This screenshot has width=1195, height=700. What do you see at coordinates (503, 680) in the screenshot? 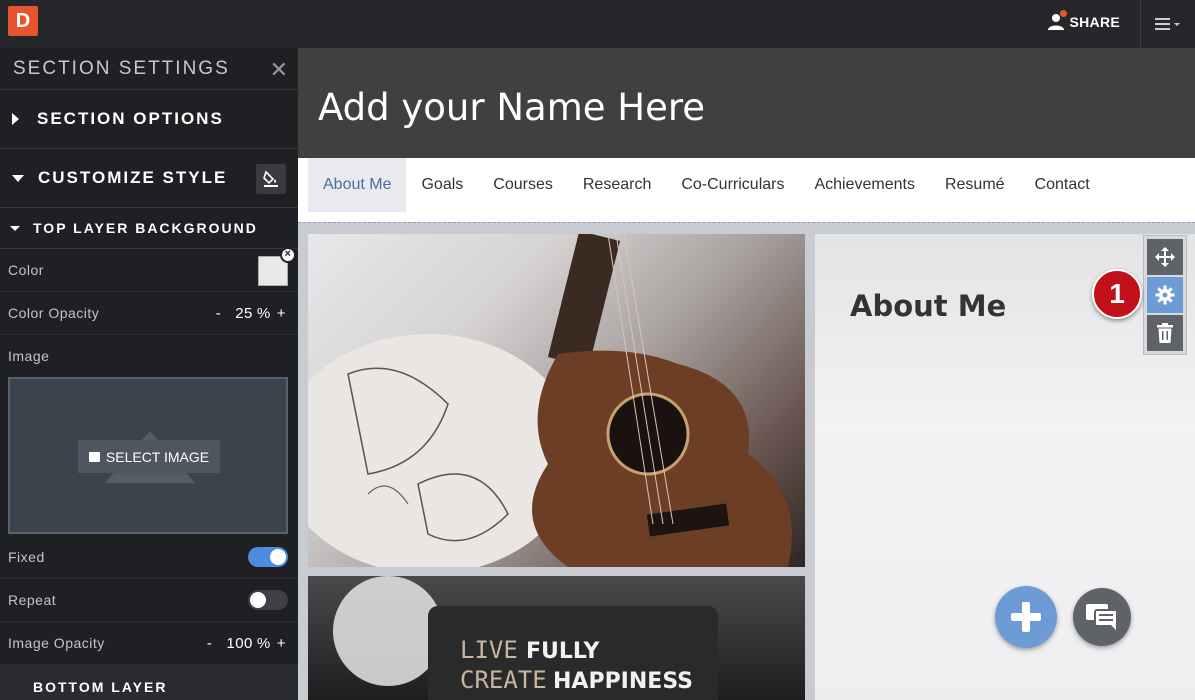
I see `photo-text-create: CREATE` at bounding box center [503, 680].